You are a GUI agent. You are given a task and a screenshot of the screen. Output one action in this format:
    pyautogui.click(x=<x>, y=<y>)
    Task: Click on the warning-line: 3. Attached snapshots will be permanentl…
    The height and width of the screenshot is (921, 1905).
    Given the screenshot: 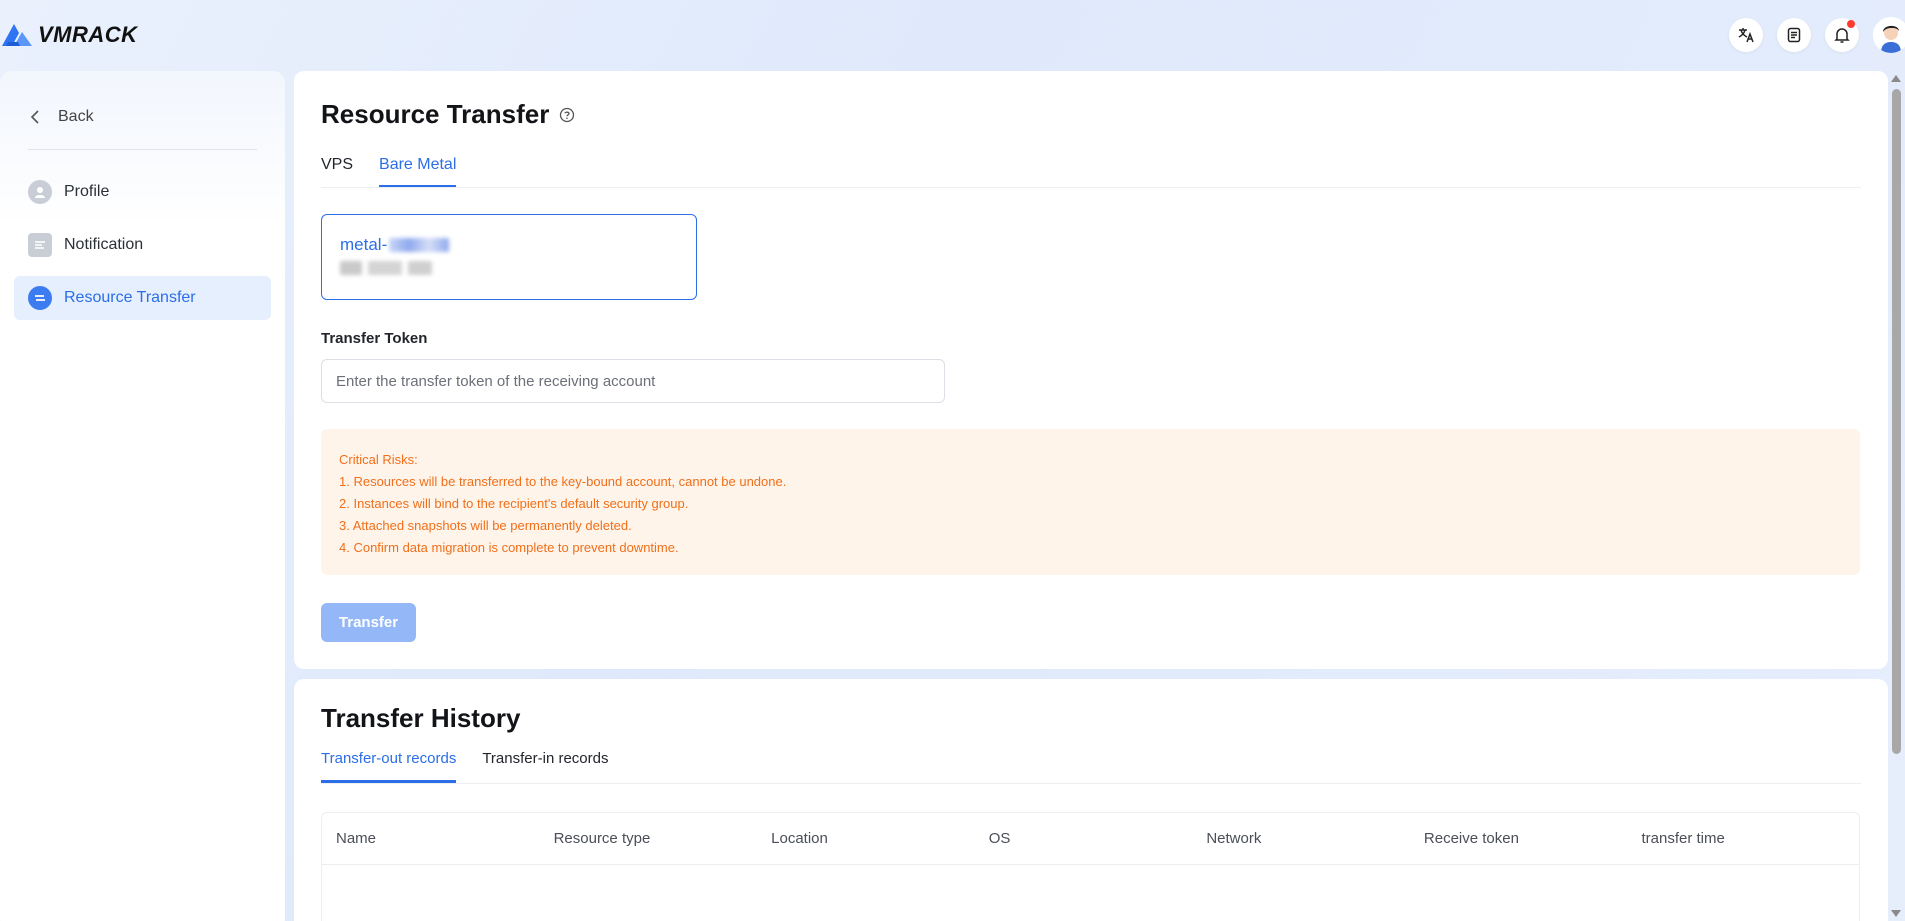 What is the action you would take?
    pyautogui.click(x=485, y=525)
    